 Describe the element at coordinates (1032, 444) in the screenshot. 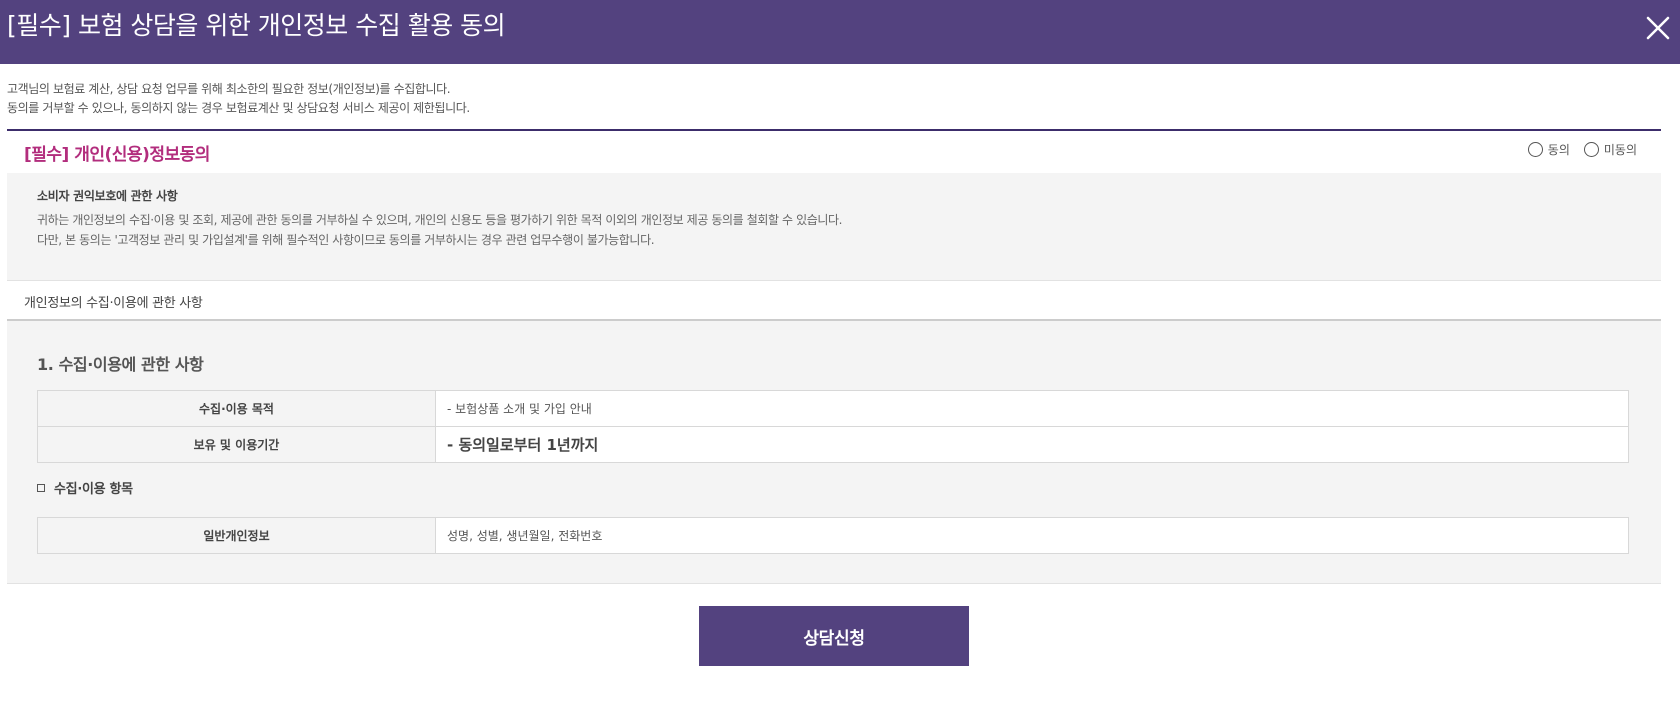

I see `table-value-cell: - 동의일로부터 1년까지` at that location.